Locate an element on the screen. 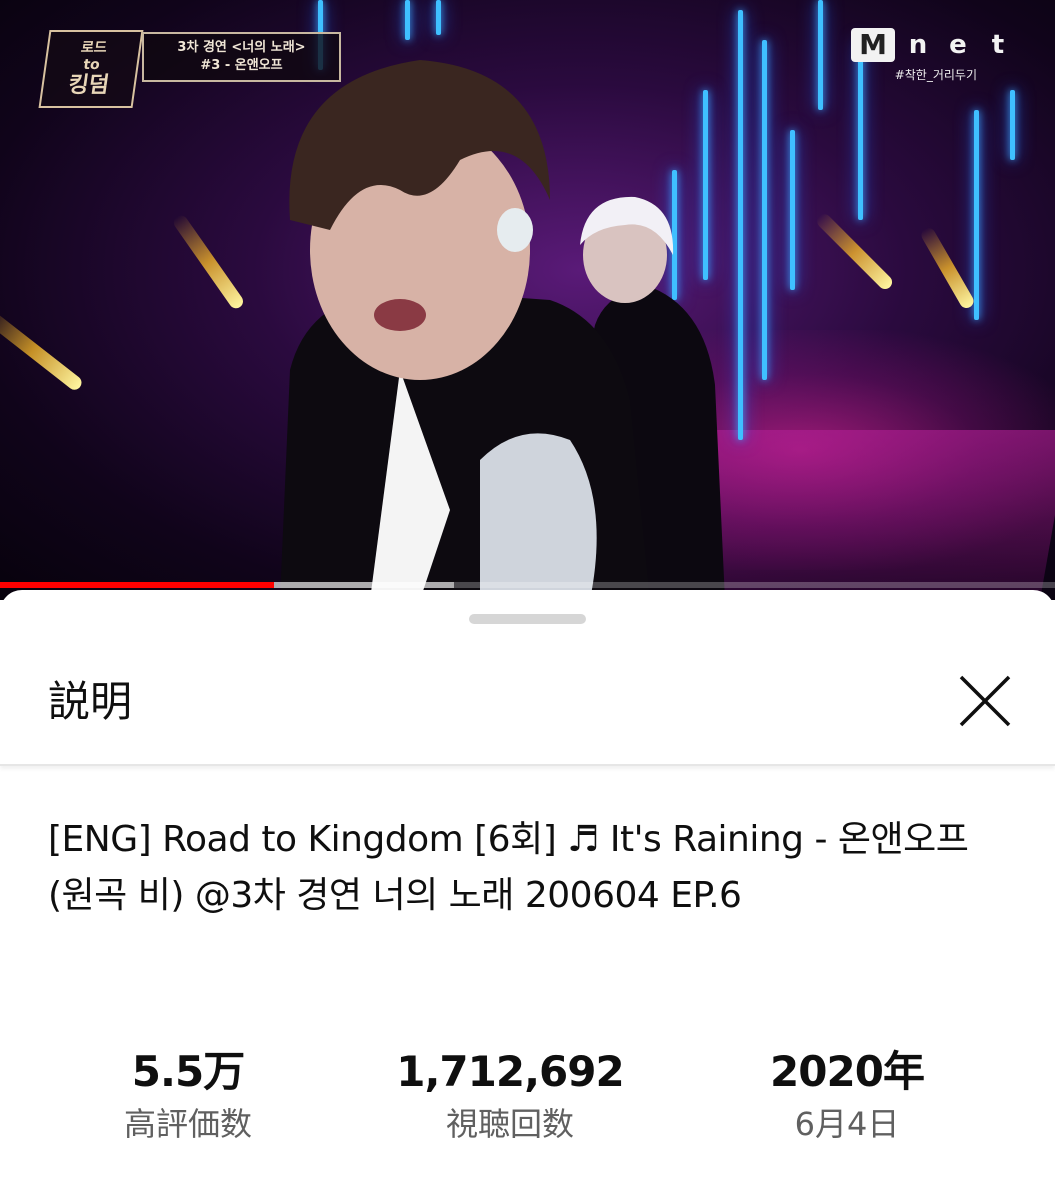 The height and width of the screenshot is (1200, 1055). progress-played is located at coordinates (137, 585).